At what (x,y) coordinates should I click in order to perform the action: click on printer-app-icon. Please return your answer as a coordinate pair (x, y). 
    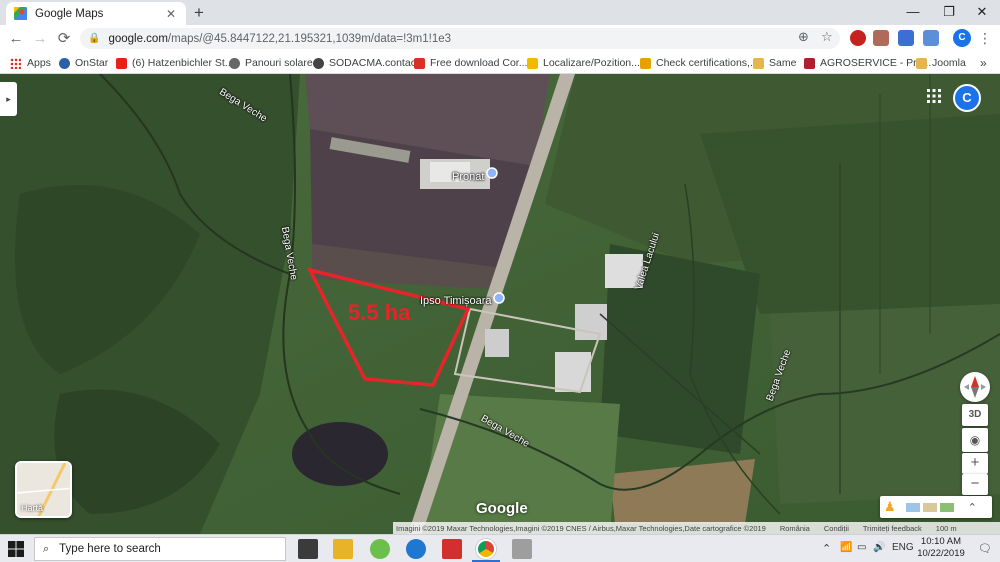
    Looking at the image, I should click on (522, 549).